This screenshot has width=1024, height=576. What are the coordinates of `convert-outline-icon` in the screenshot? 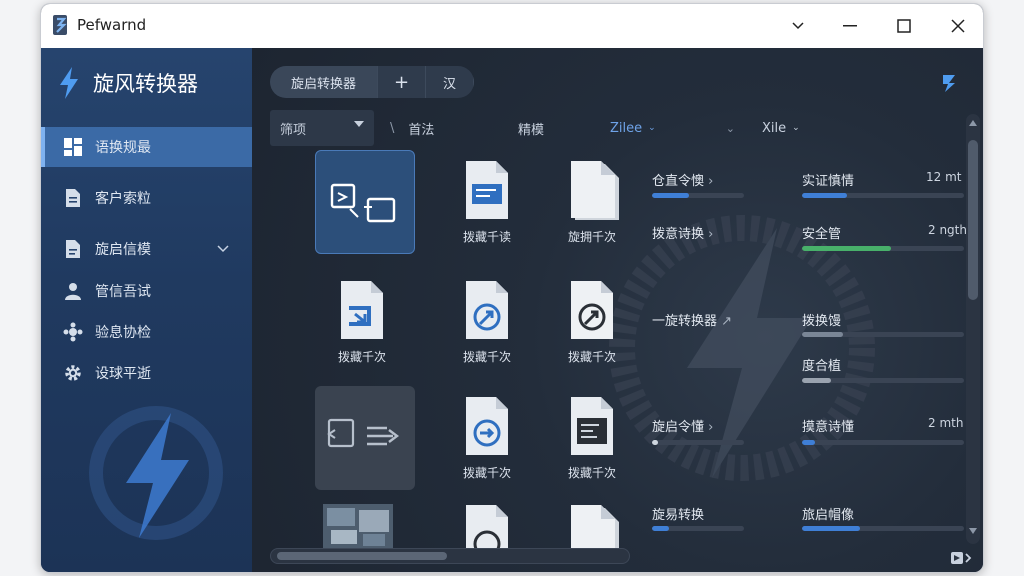 It's located at (363, 433).